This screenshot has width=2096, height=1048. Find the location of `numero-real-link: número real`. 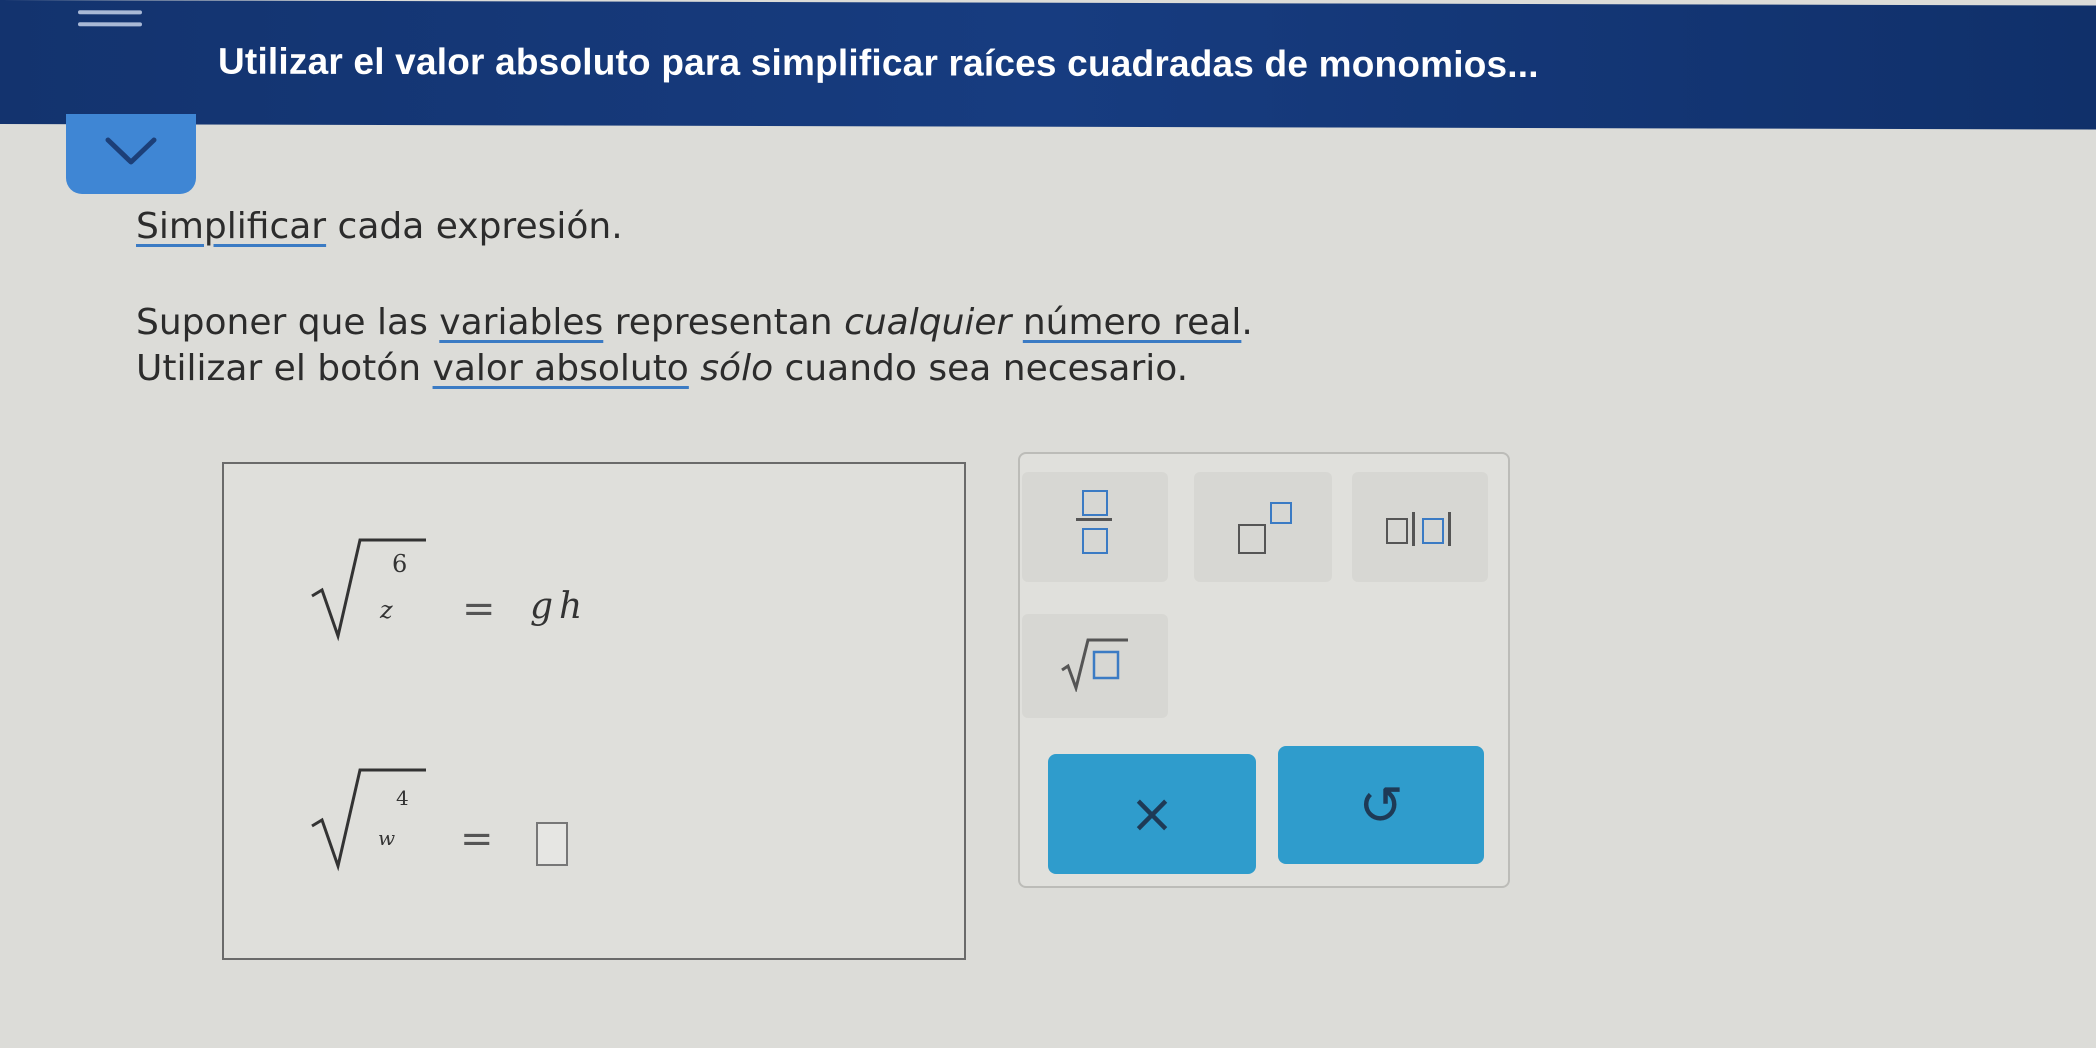

numero-real-link: número real is located at coordinates (1132, 322).